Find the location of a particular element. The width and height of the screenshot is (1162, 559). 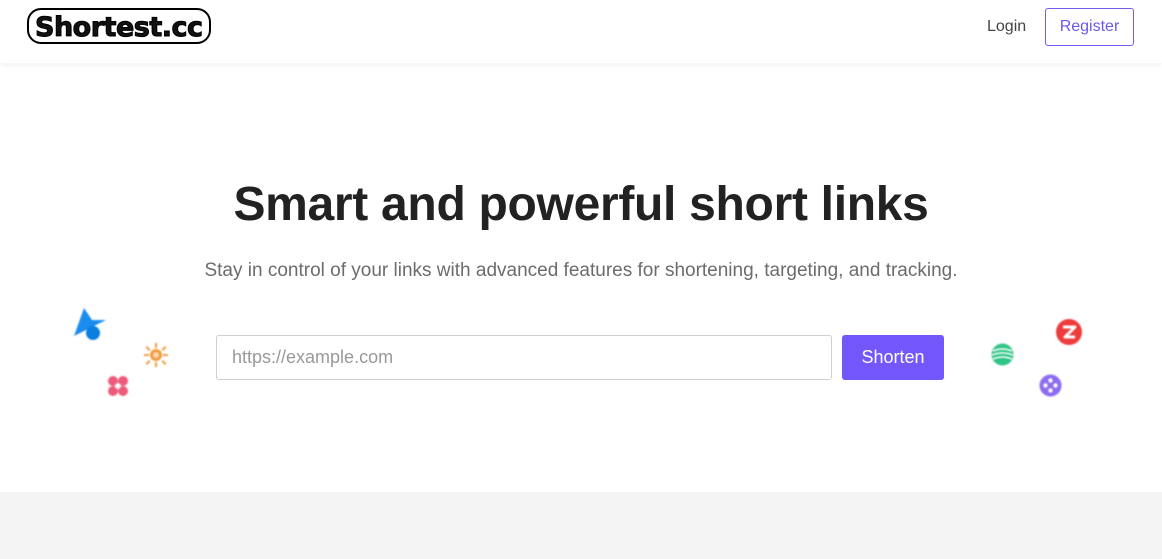

hero-title: Smart and powerful short links is located at coordinates (581, 204).